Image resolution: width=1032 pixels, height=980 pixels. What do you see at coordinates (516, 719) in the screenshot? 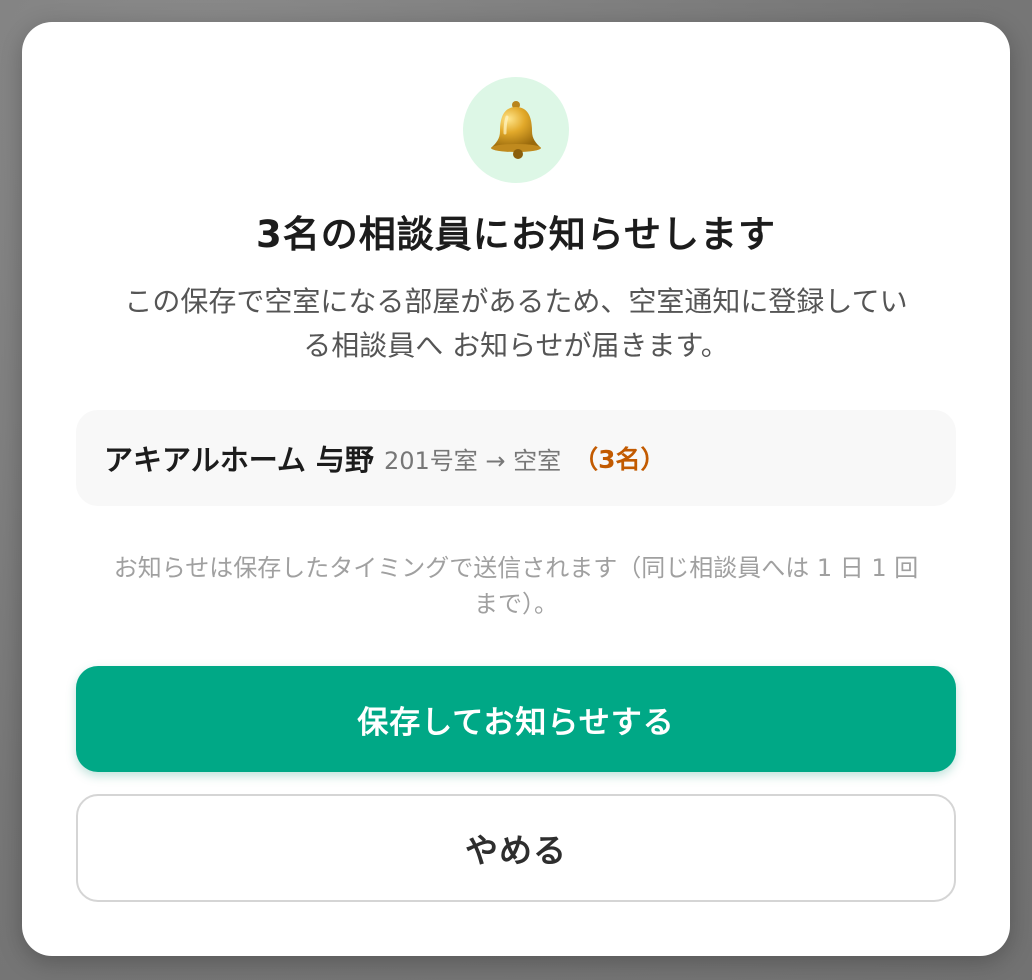
I see `save-and-notify-button: 保存してお知らせする` at bounding box center [516, 719].